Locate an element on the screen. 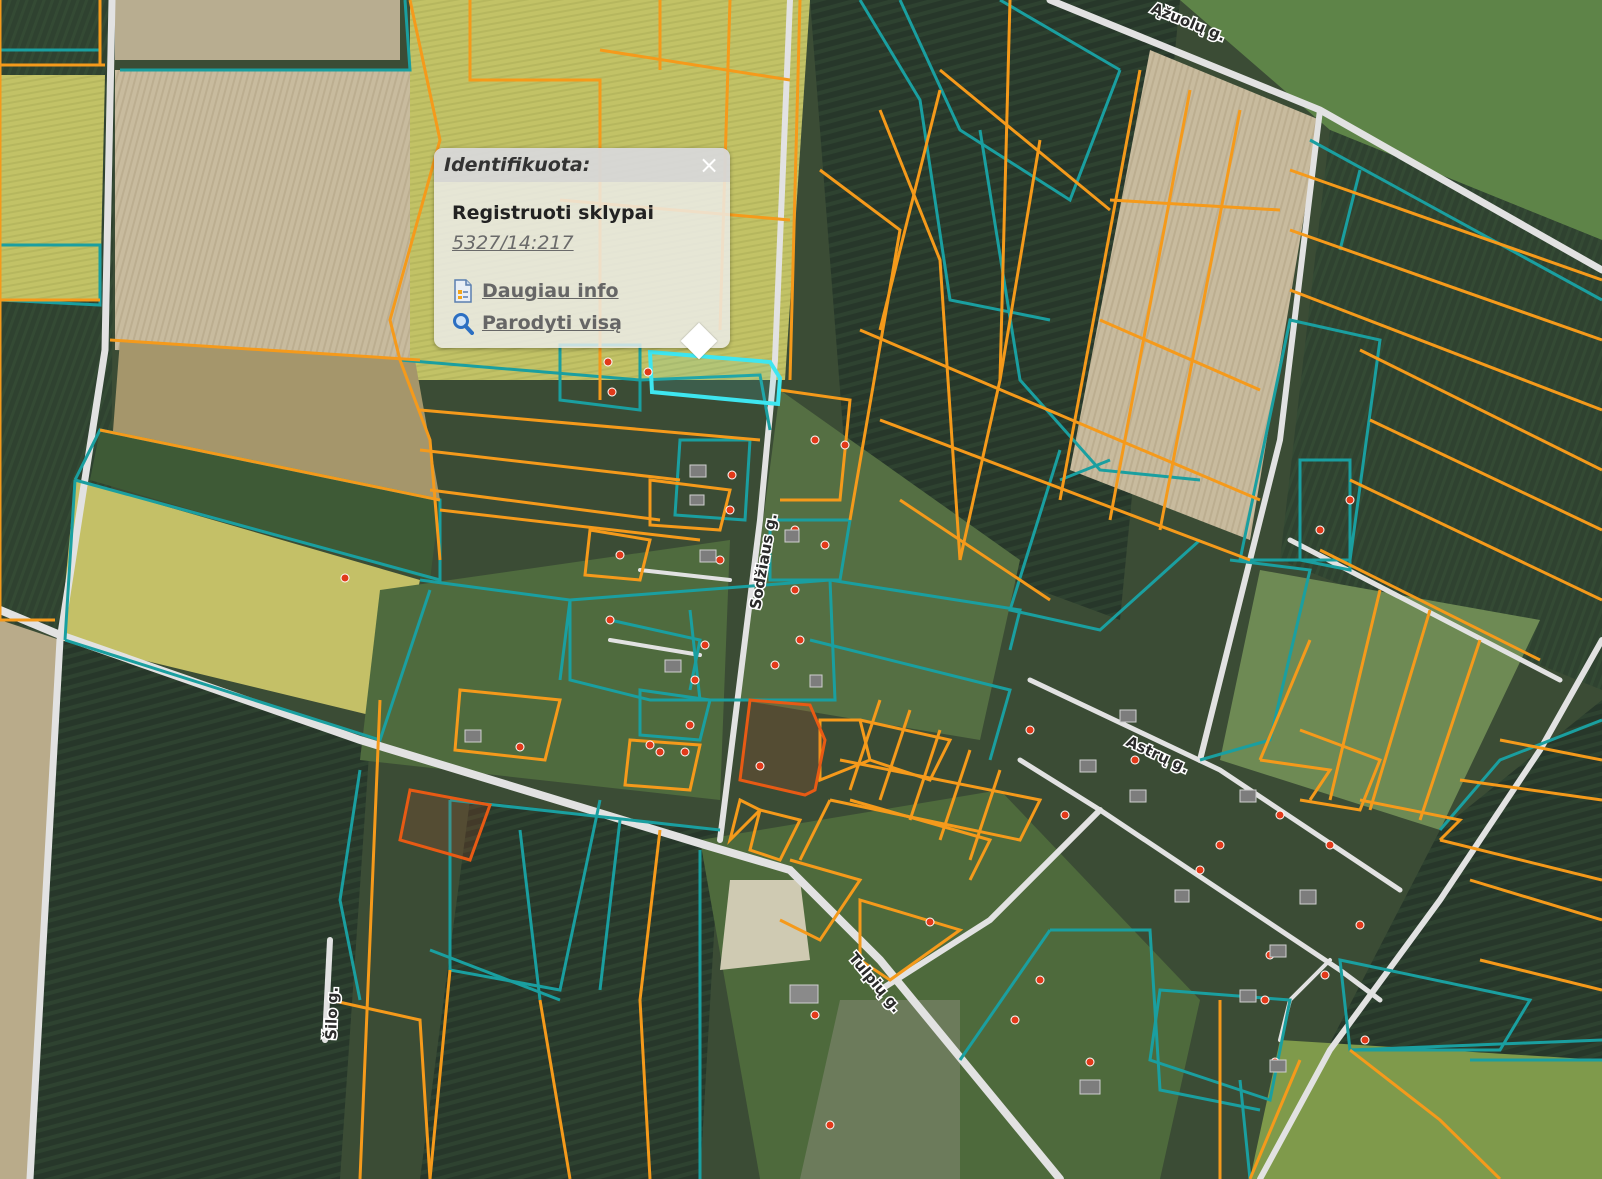  magnifier-icon is located at coordinates (463, 323).